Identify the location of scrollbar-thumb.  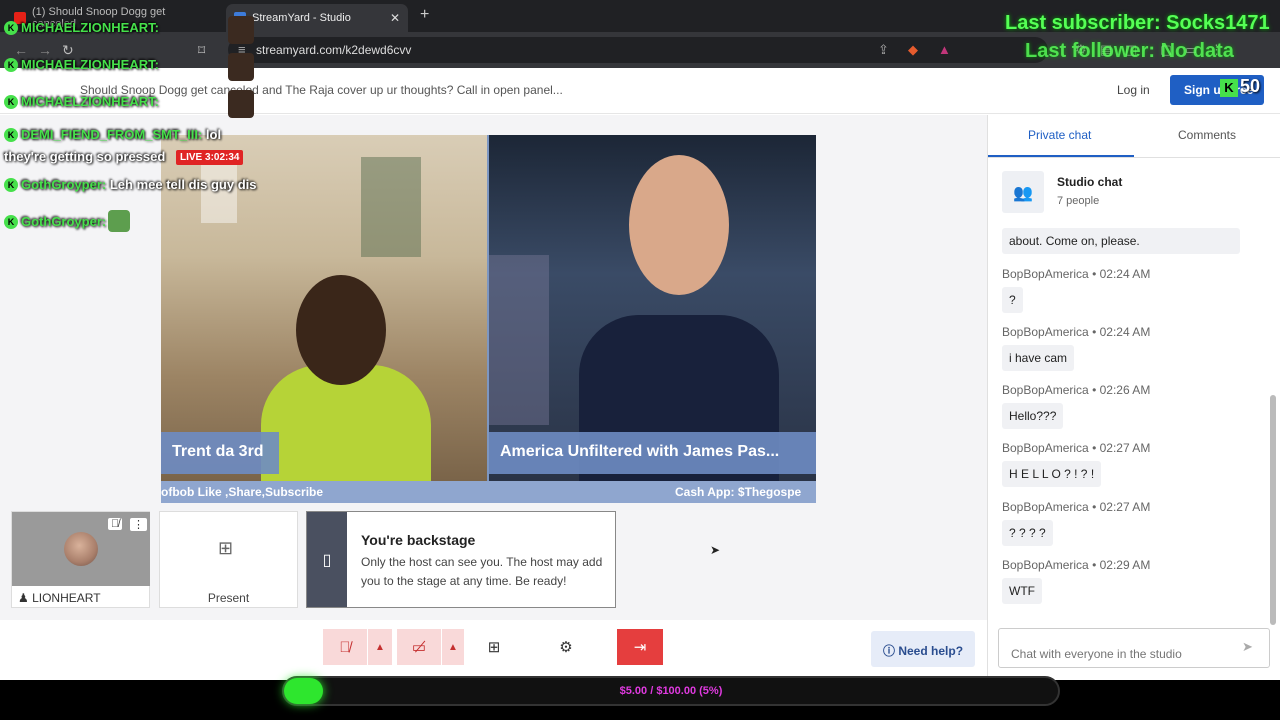
(1273, 510).